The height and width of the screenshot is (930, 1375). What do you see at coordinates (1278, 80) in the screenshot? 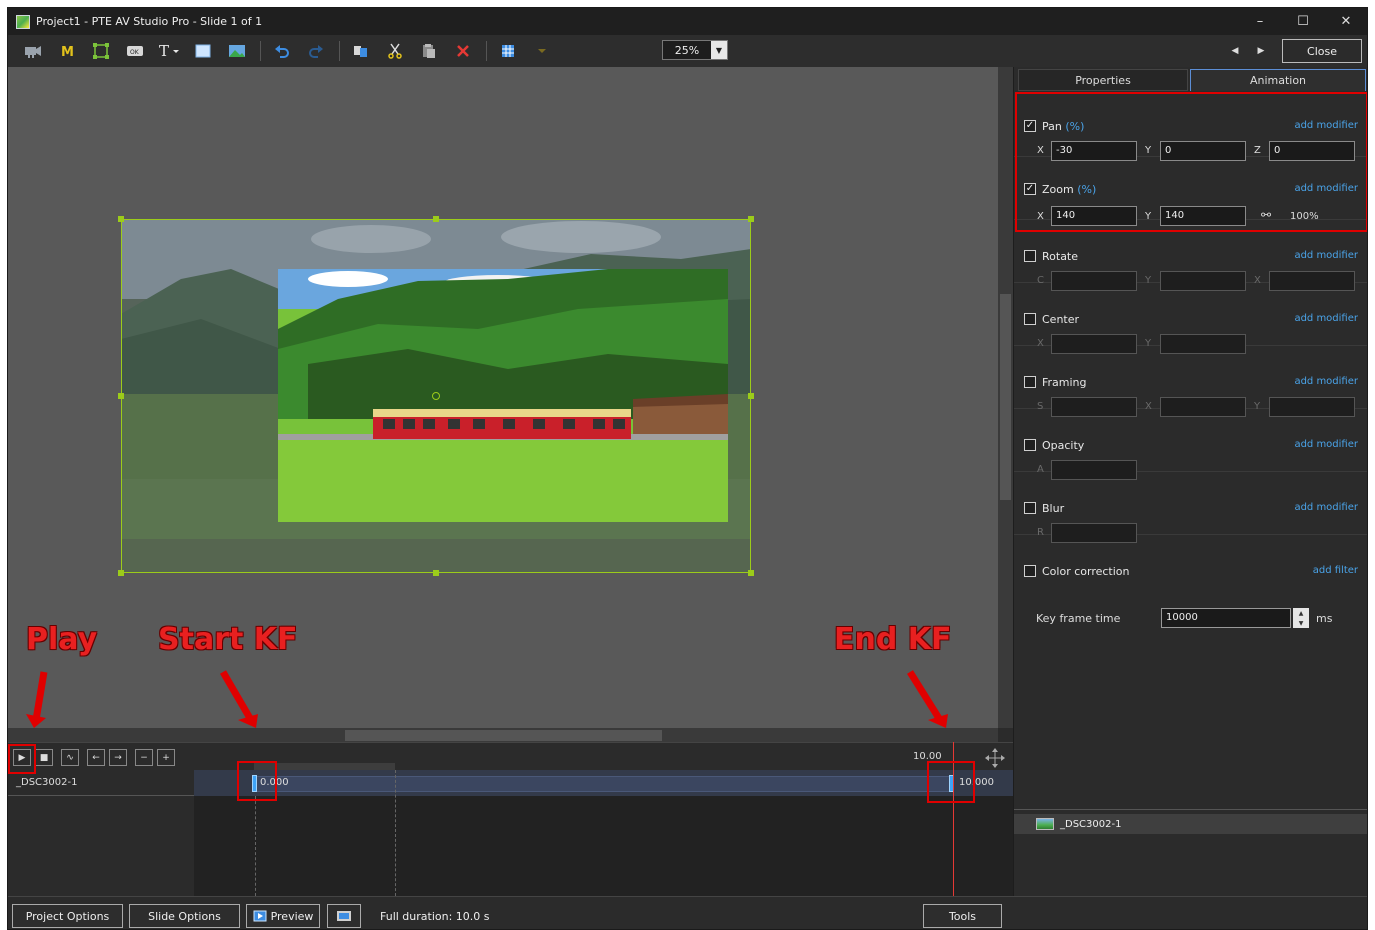
I see `tab-animation: Animation` at bounding box center [1278, 80].